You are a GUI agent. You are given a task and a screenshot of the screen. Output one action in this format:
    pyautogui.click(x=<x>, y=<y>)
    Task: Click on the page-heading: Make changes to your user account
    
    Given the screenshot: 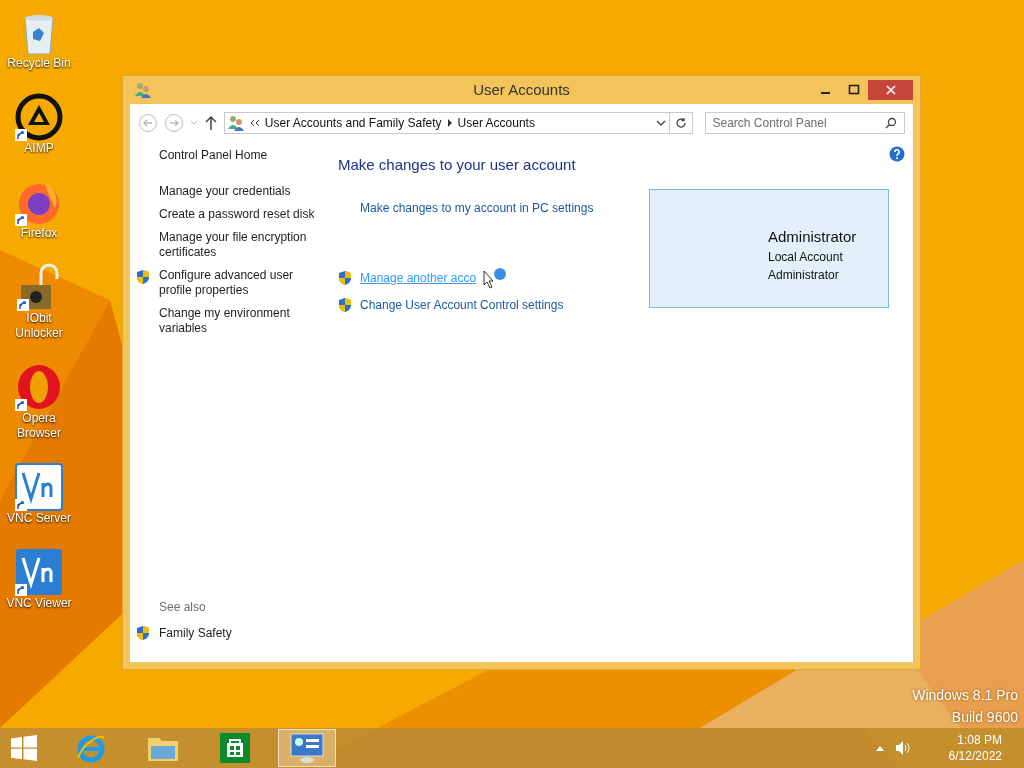 What is the action you would take?
    pyautogui.click(x=457, y=165)
    